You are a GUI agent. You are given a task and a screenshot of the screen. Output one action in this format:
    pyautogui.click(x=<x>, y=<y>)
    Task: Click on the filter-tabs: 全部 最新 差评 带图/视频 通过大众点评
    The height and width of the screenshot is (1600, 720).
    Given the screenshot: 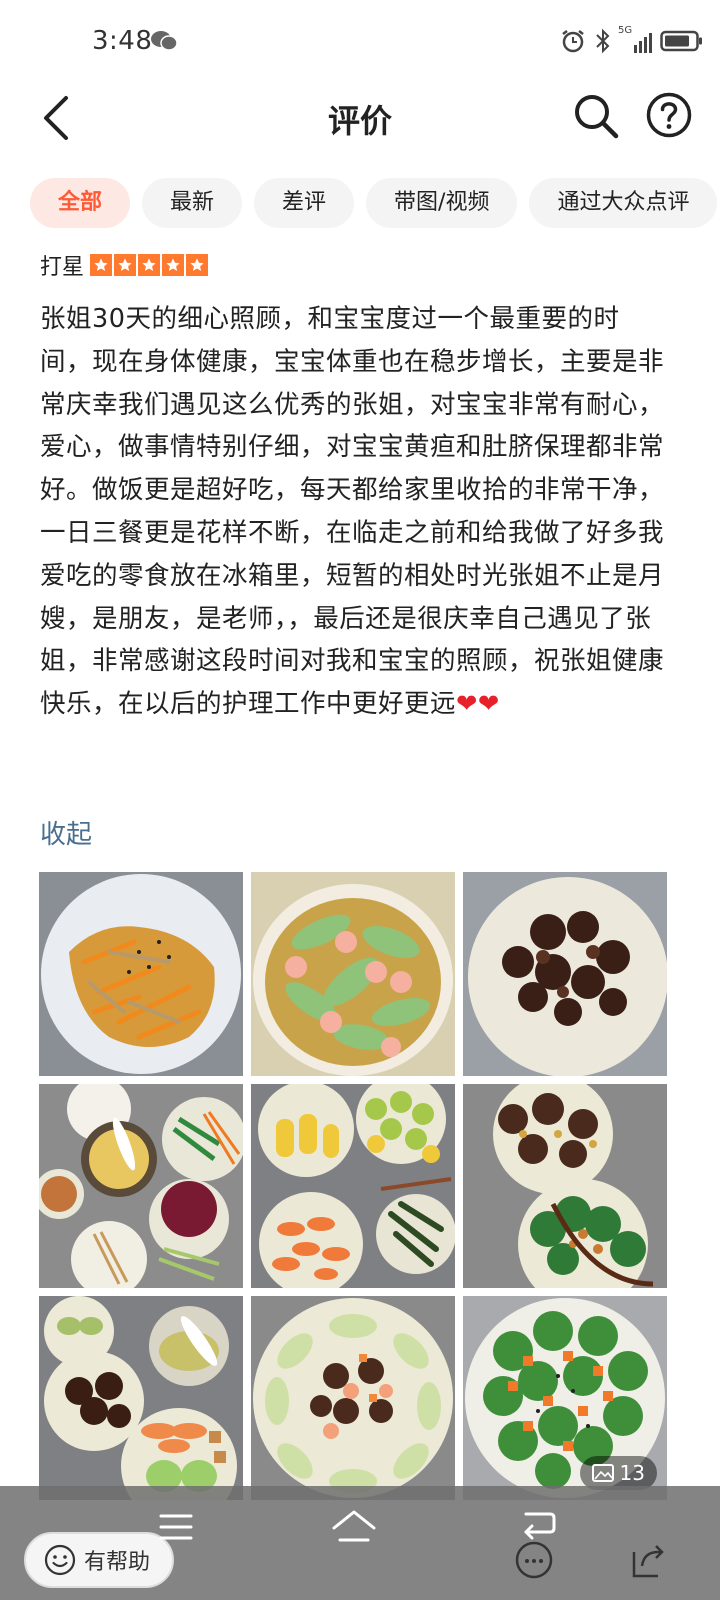 What is the action you would take?
    pyautogui.click(x=375, y=203)
    